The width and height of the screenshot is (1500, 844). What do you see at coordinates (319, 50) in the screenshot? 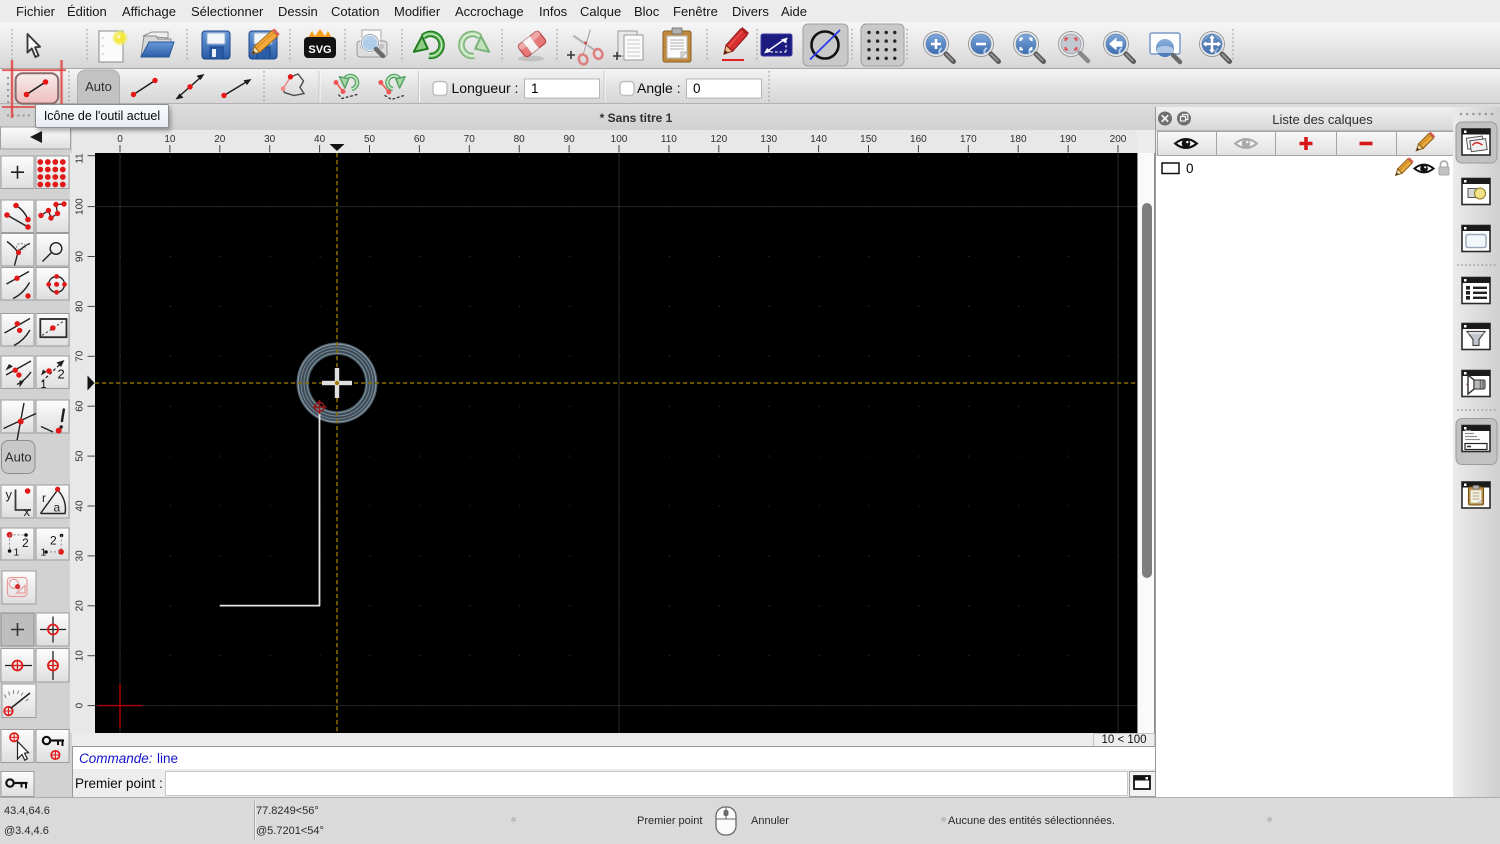
I see `svg-text: SVG` at bounding box center [319, 50].